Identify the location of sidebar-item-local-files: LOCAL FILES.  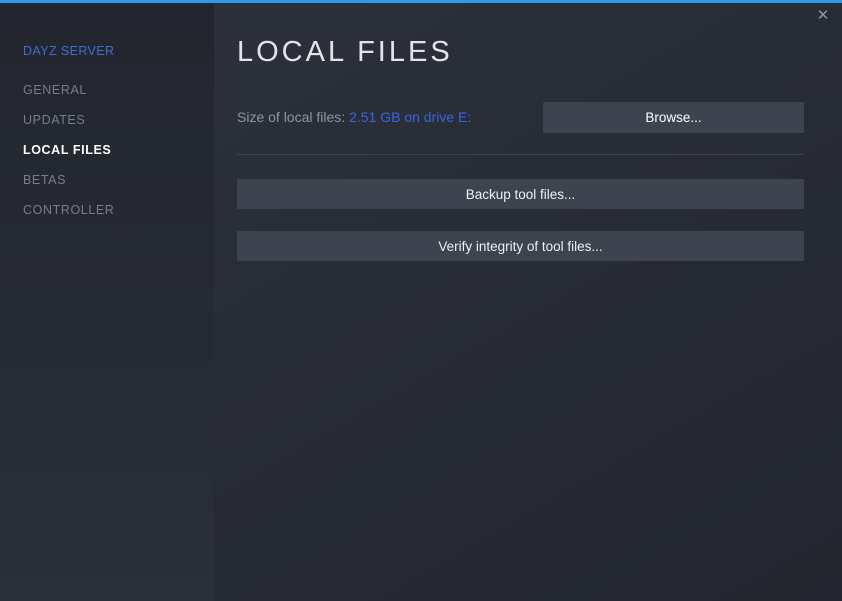
(107, 150).